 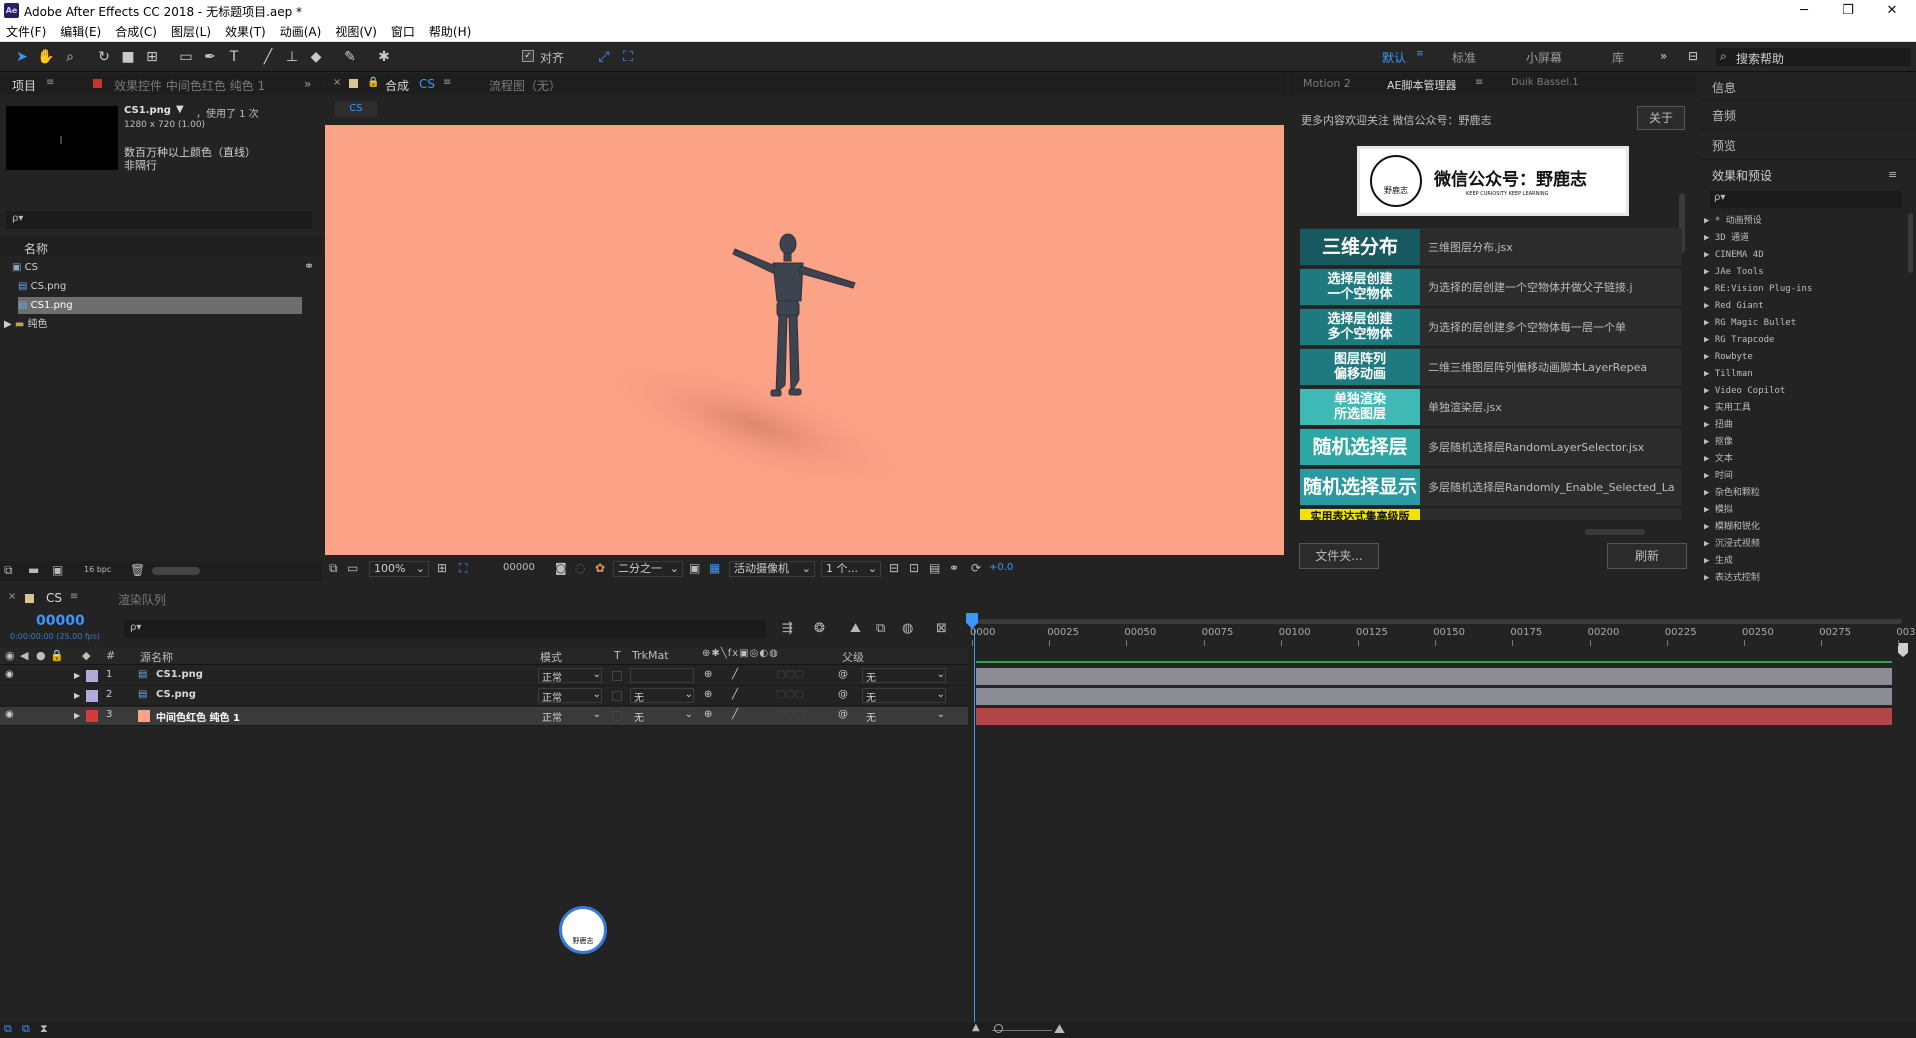 I want to click on eraser-tool-icon: ◆, so click(x=316, y=57).